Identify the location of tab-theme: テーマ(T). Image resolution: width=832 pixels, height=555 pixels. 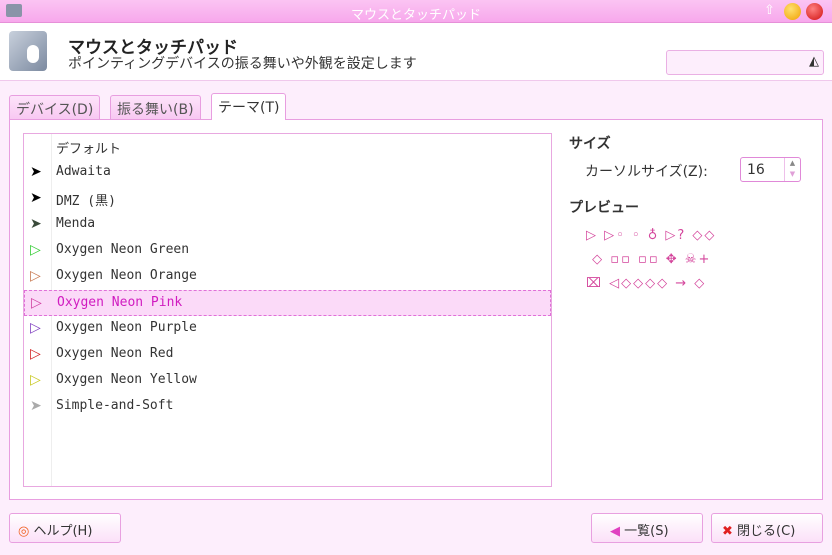
(249, 106).